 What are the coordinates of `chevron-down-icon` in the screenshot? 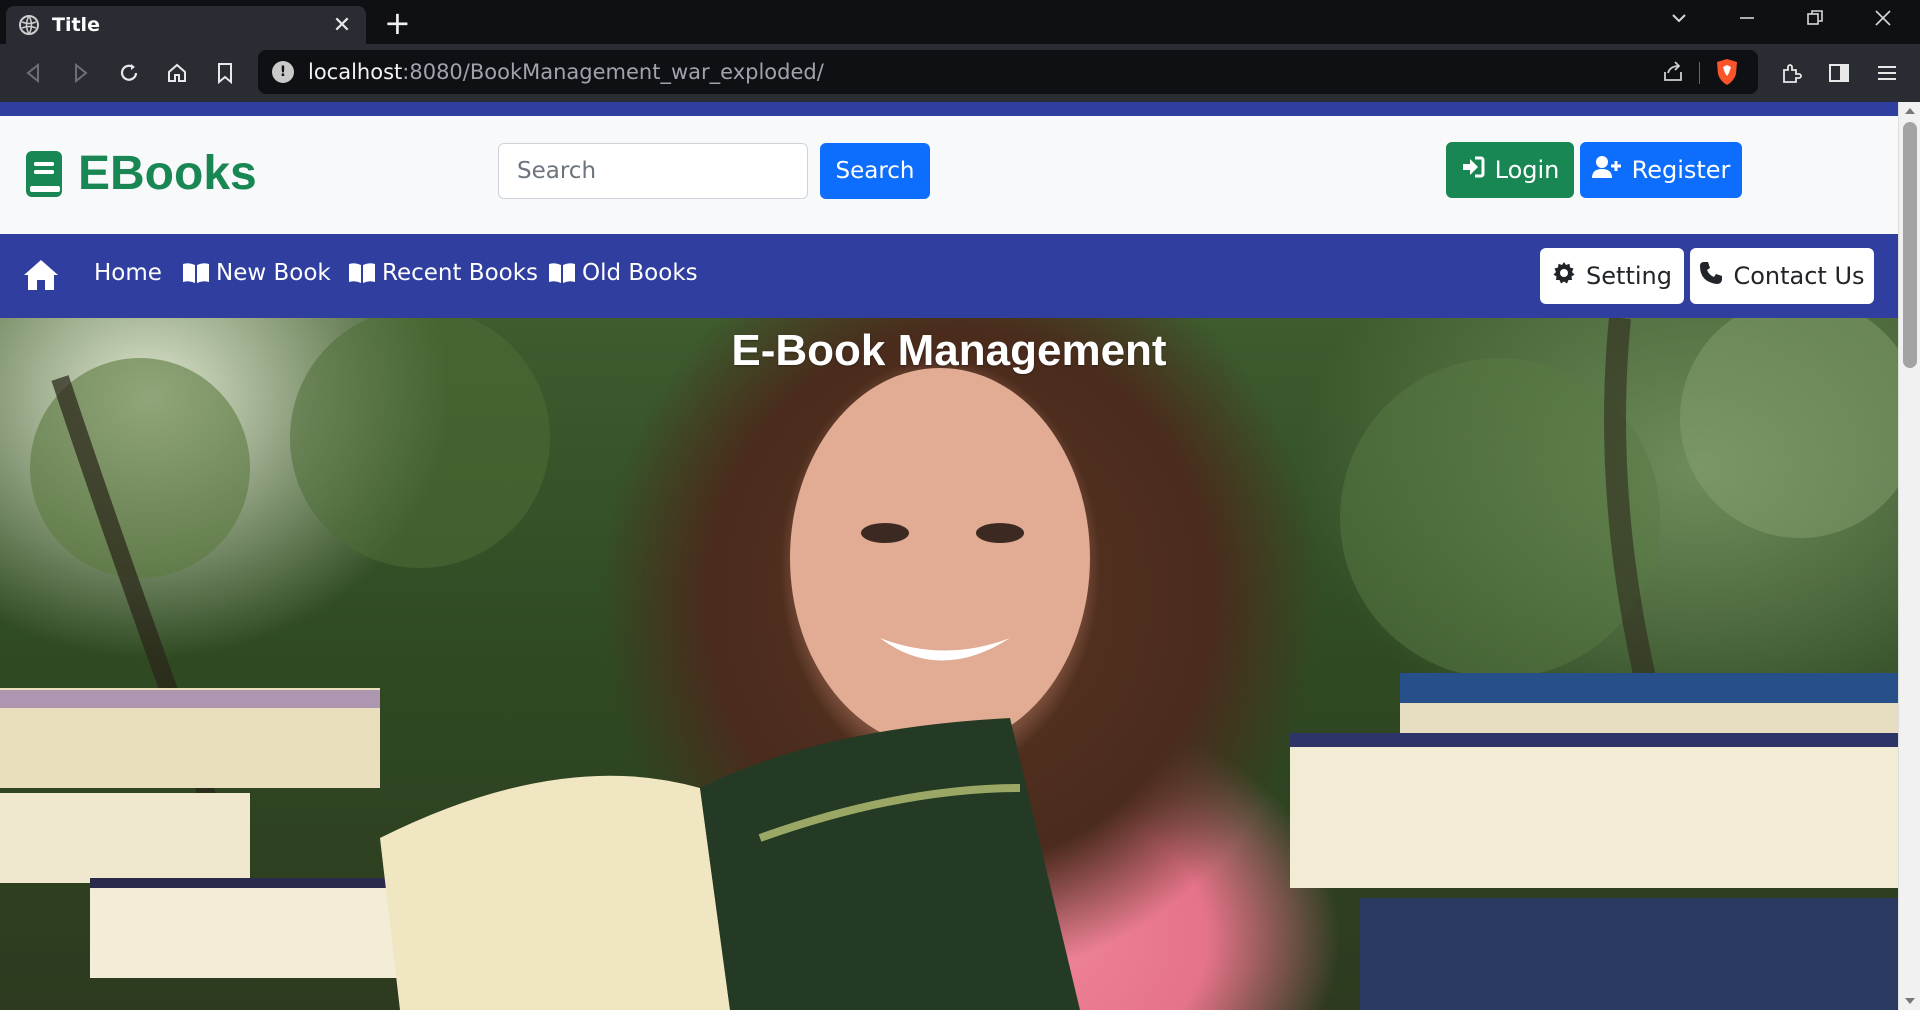 It's located at (1679, 20).